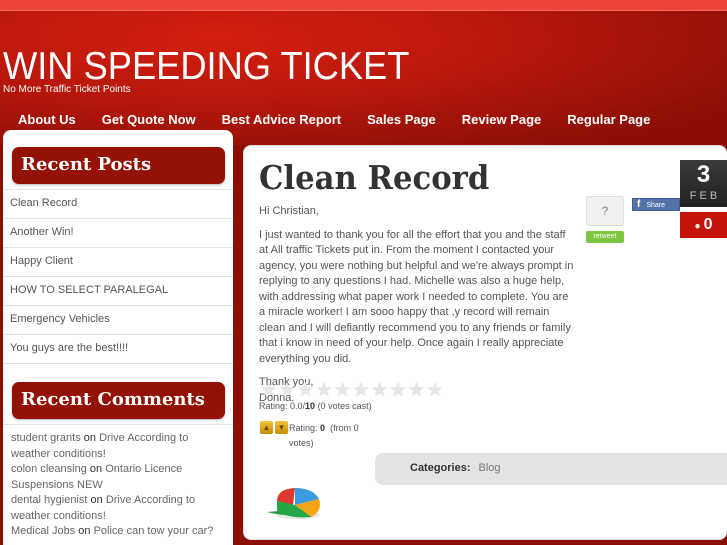 The image size is (727, 545). What do you see at coordinates (43, 531) in the screenshot?
I see `comment-author-link: Medical Jobs` at bounding box center [43, 531].